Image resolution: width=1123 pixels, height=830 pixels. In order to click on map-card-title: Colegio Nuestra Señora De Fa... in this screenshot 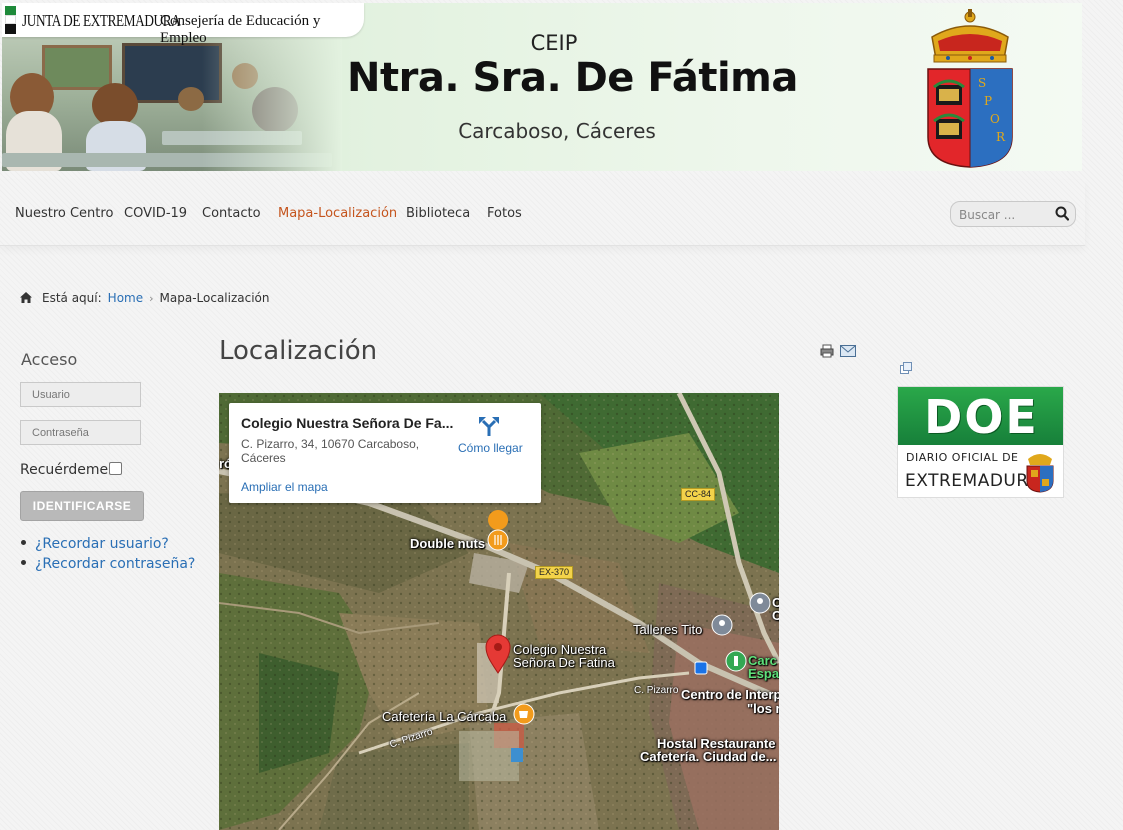, I will do `click(347, 423)`.